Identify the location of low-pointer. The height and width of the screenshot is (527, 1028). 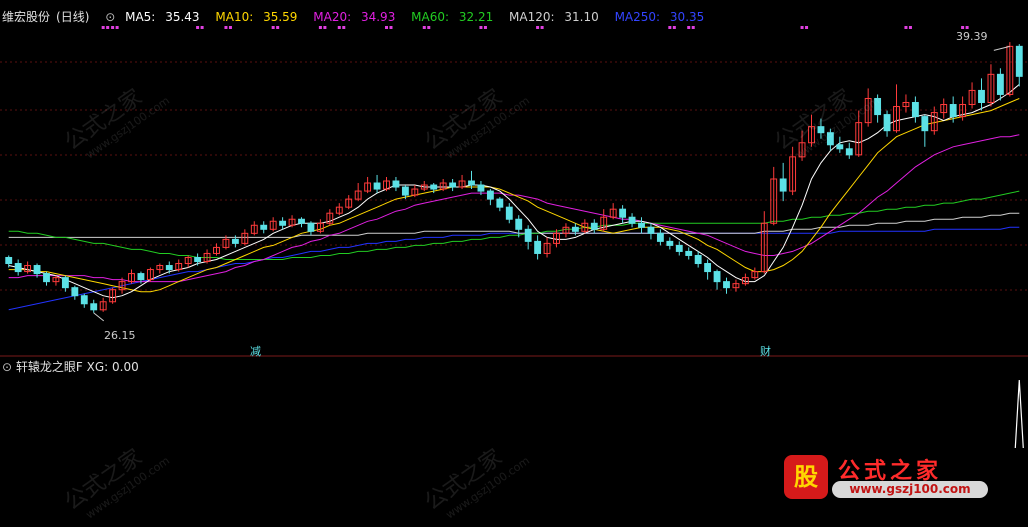
(99, 317).